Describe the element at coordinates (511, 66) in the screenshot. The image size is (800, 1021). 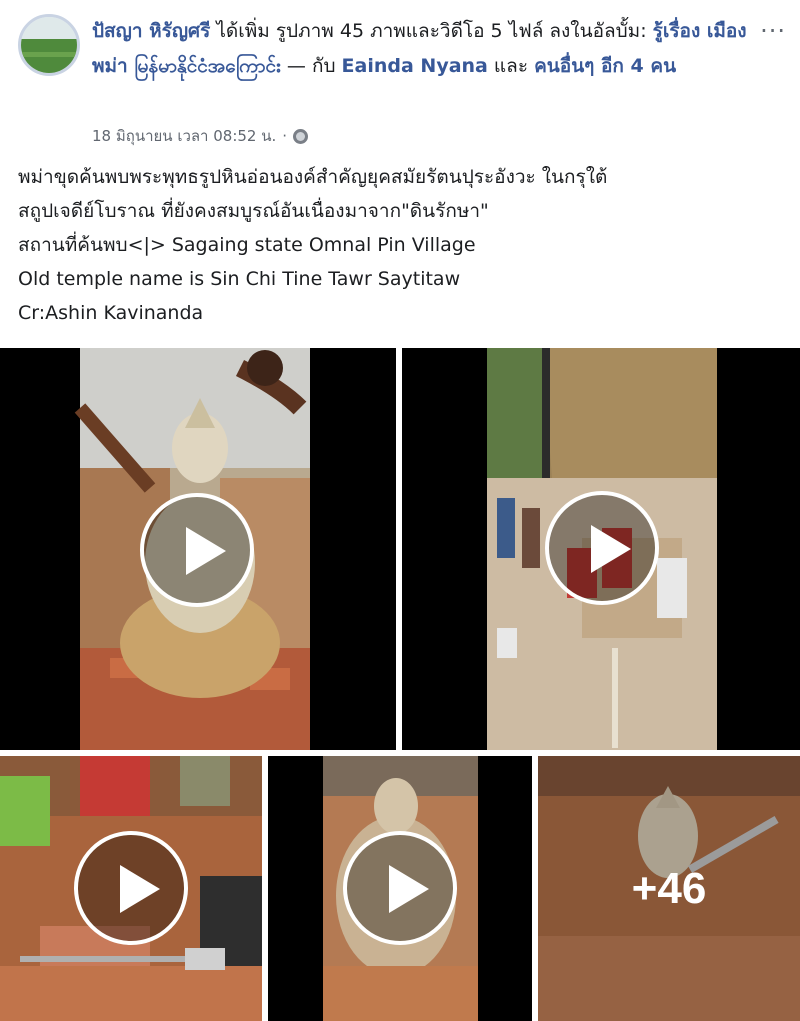
I see `others-text: และ` at that location.